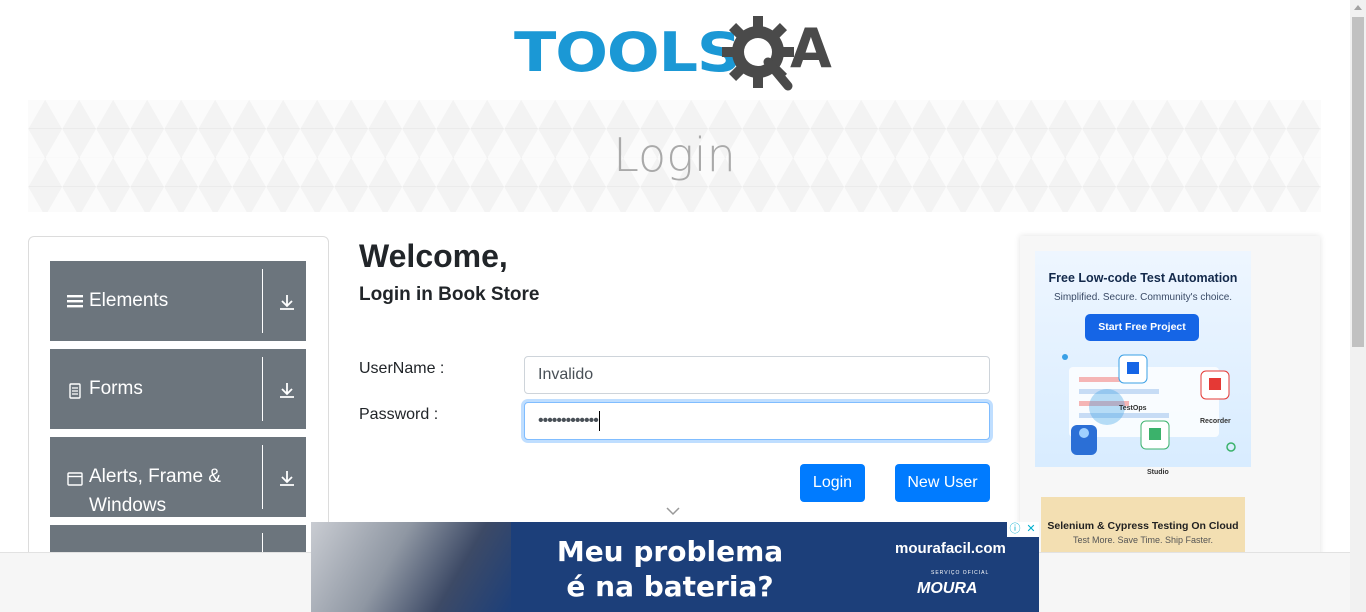 Image resolution: width=1366 pixels, height=612 pixels. Describe the element at coordinates (1143, 297) in the screenshot. I see `ad-subtitle: Simplified. Secure. Community's choice.` at that location.